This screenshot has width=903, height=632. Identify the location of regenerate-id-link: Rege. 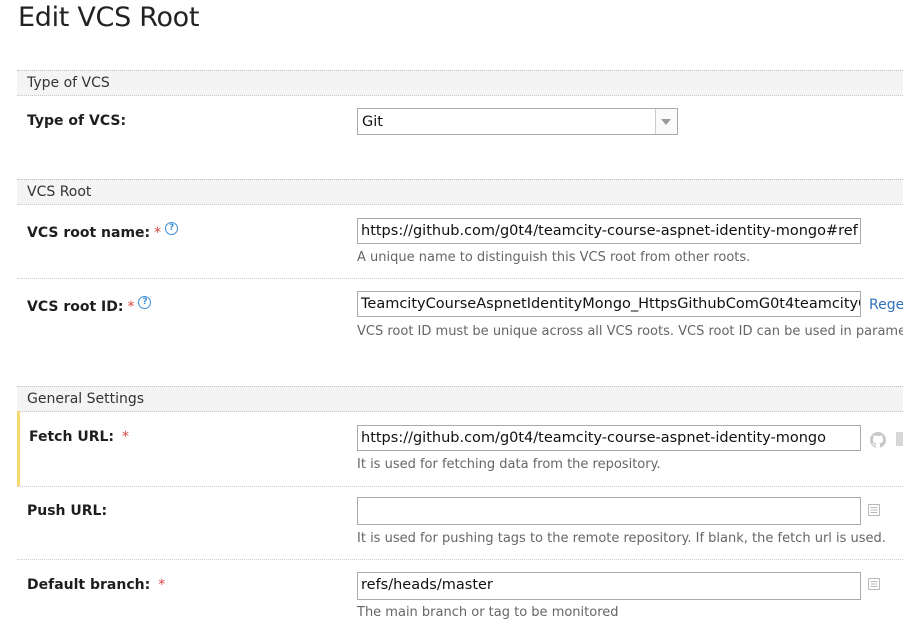
(886, 305).